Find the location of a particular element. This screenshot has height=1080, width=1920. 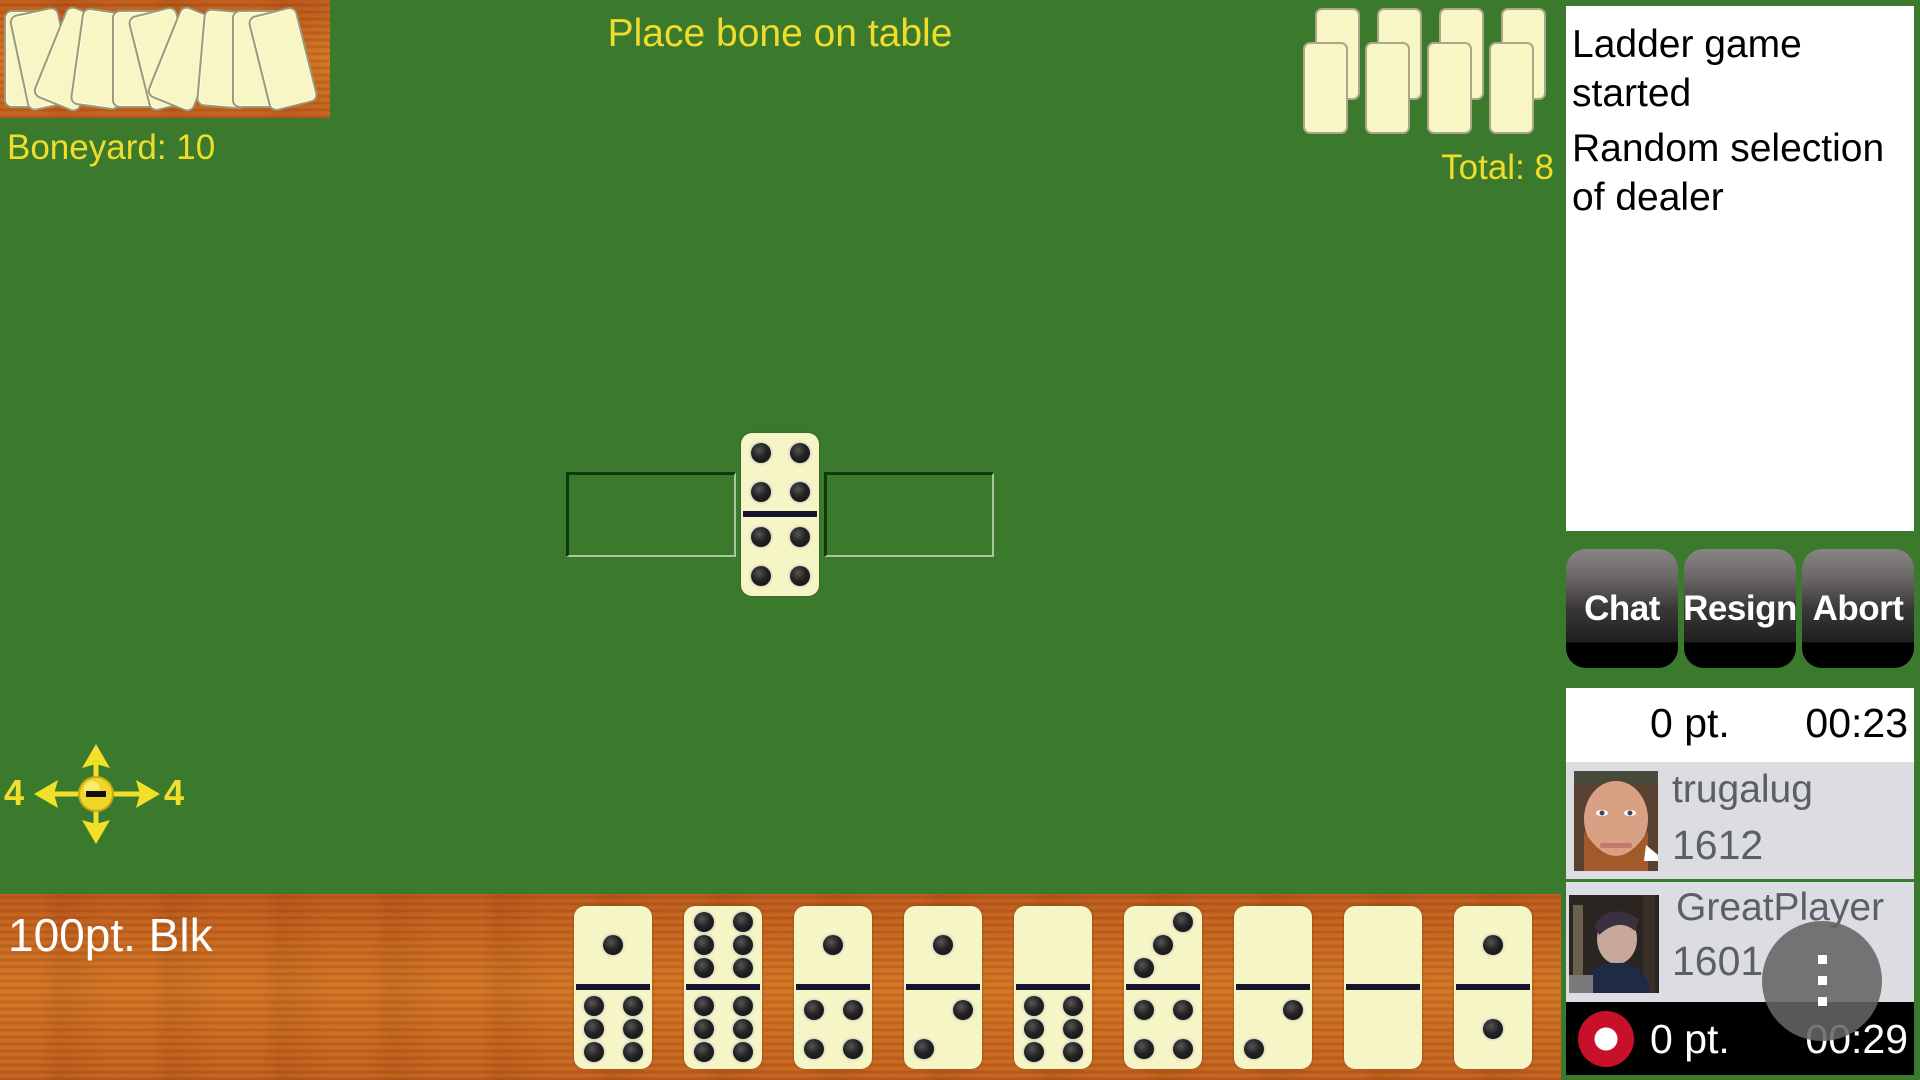

avatar-bearded-man-icon is located at coordinates (1616, 821).